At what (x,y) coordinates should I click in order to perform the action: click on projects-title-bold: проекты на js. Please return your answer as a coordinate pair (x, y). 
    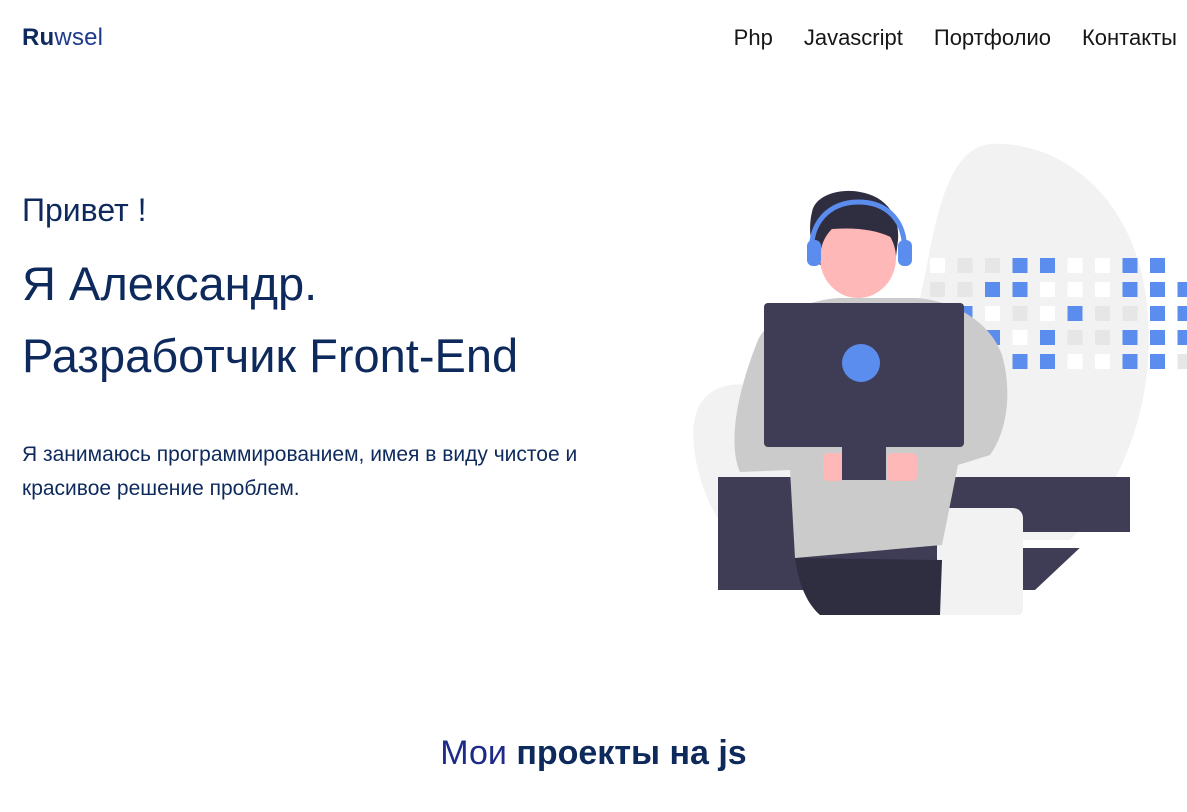
    Looking at the image, I should click on (631, 753).